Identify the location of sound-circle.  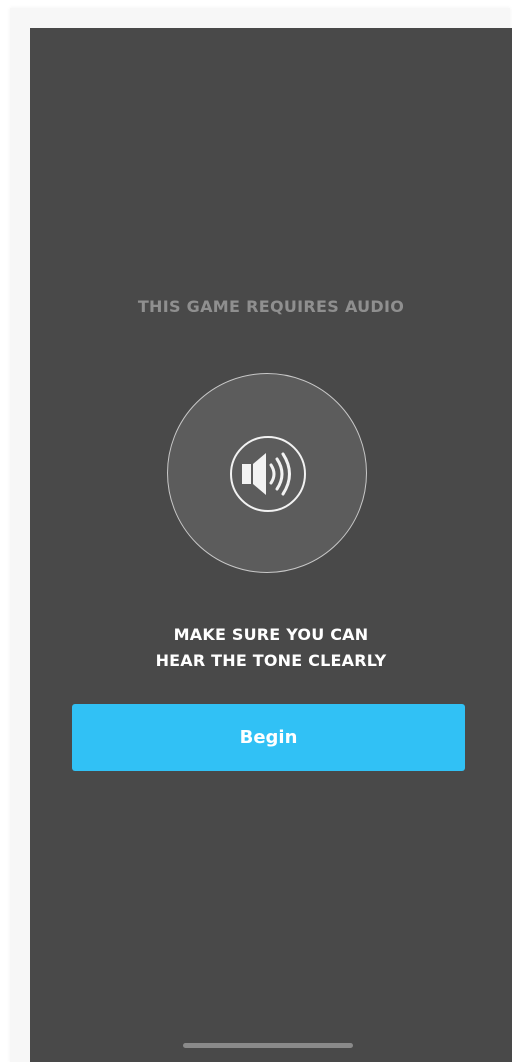
(267, 473).